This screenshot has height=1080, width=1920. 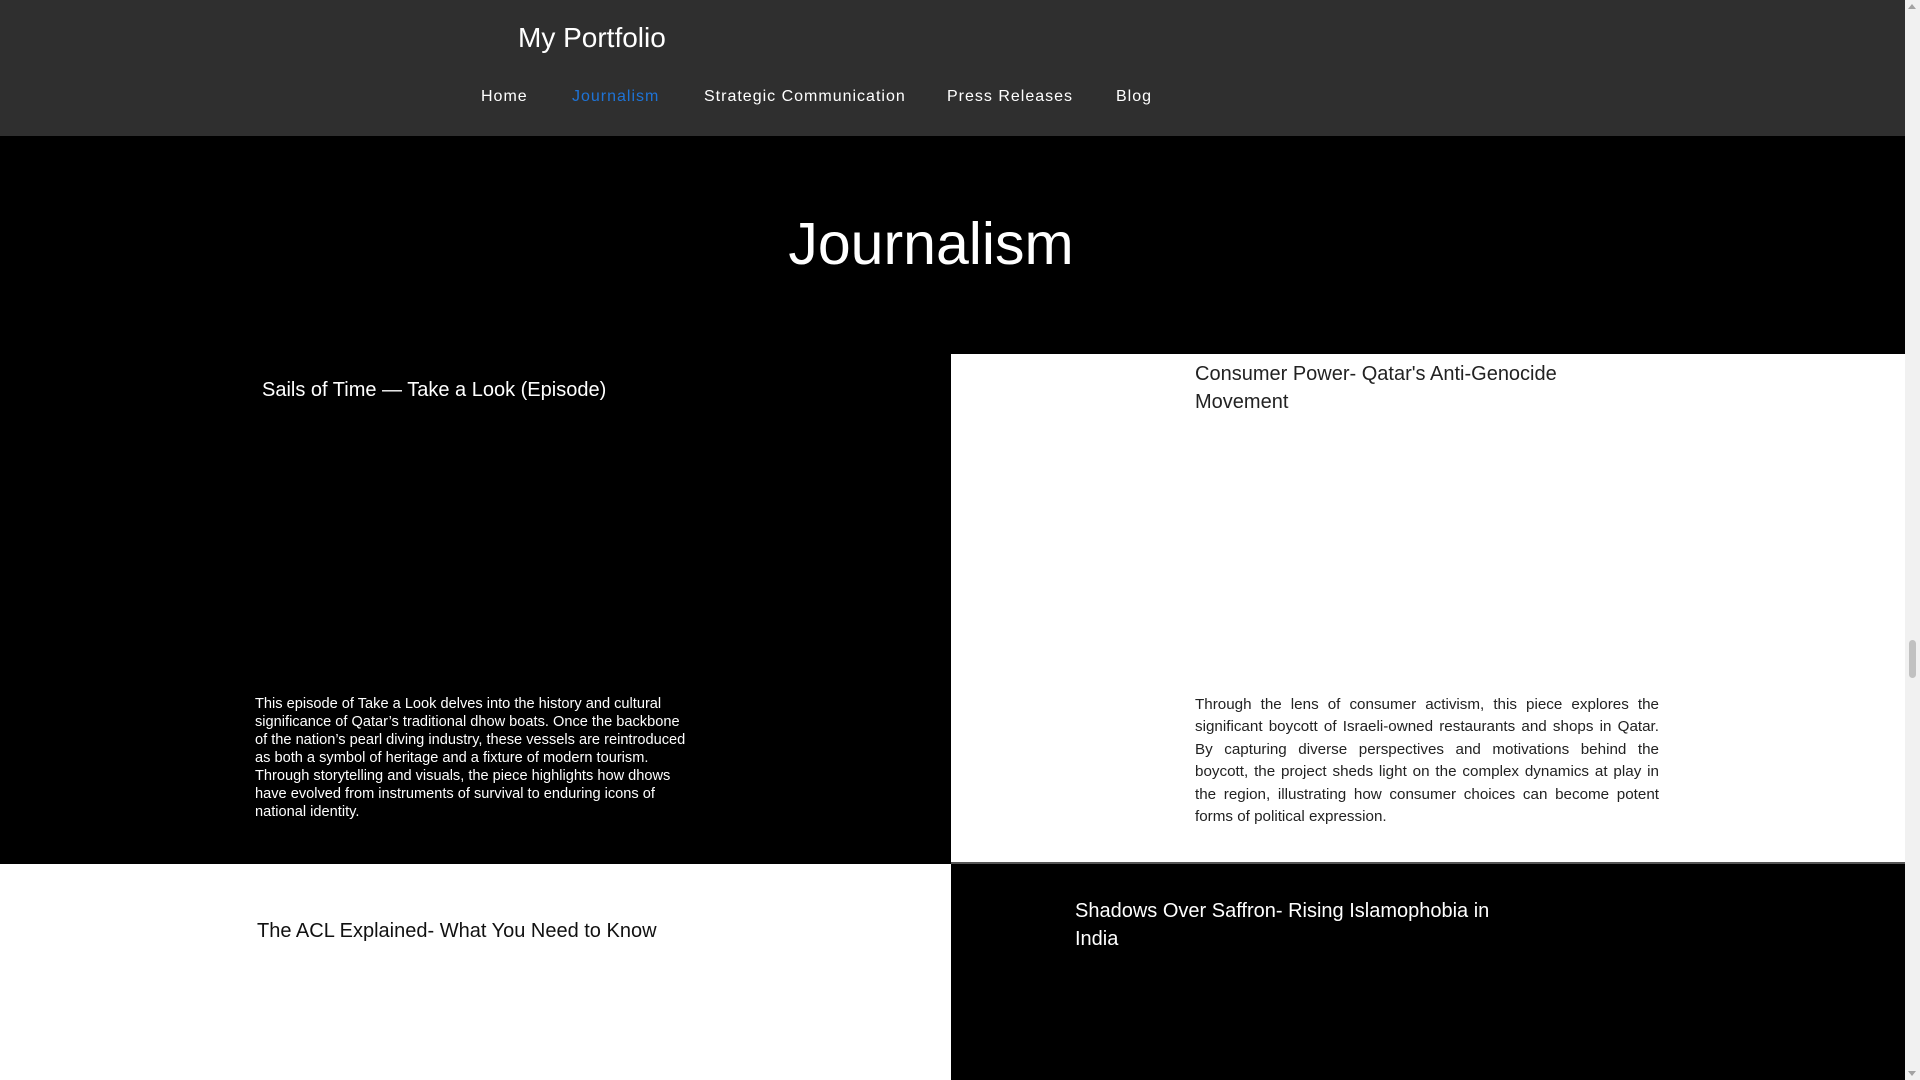 What do you see at coordinates (592, 38) in the screenshot?
I see `site-title: My Portfolio` at bounding box center [592, 38].